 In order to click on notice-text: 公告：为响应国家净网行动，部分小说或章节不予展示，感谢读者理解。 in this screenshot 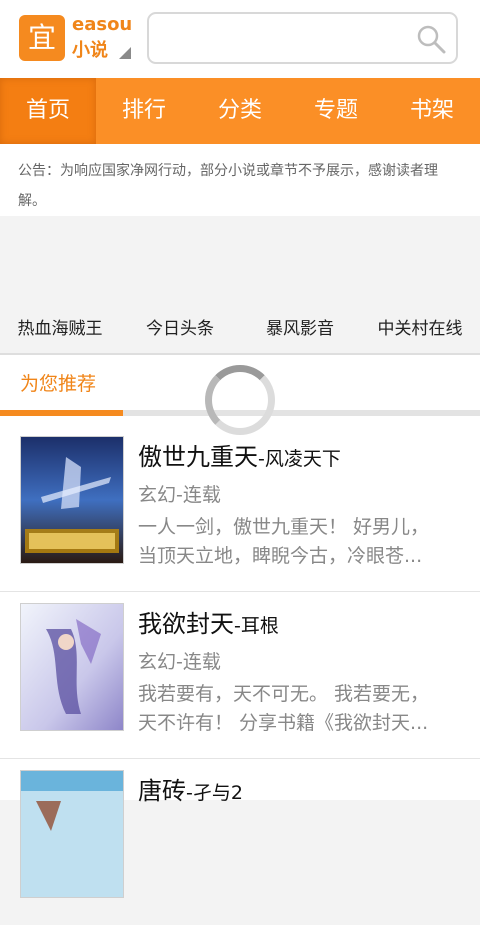, I will do `click(228, 186)`.